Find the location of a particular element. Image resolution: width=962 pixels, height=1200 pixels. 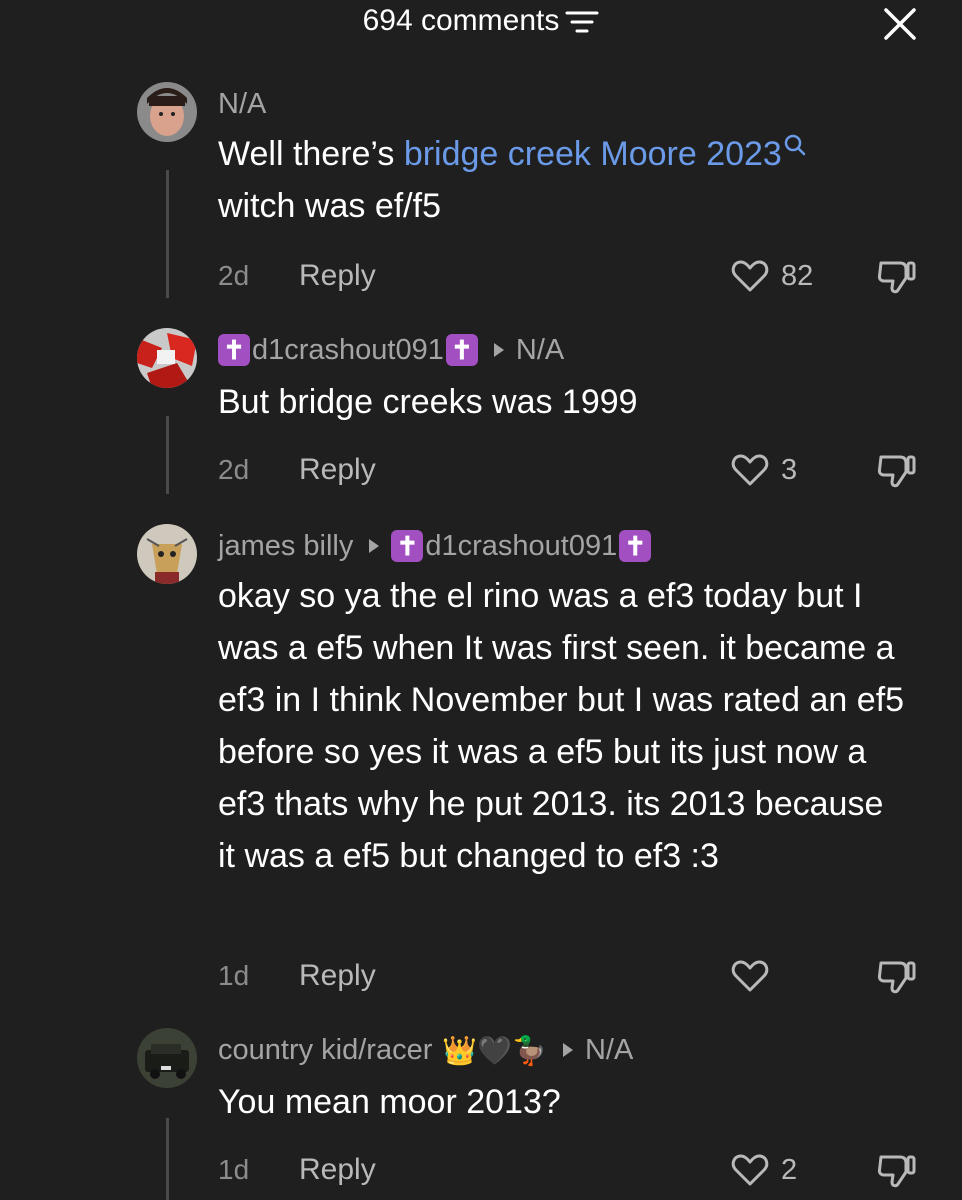

comments-header: 694 comments is located at coordinates (481, 23).